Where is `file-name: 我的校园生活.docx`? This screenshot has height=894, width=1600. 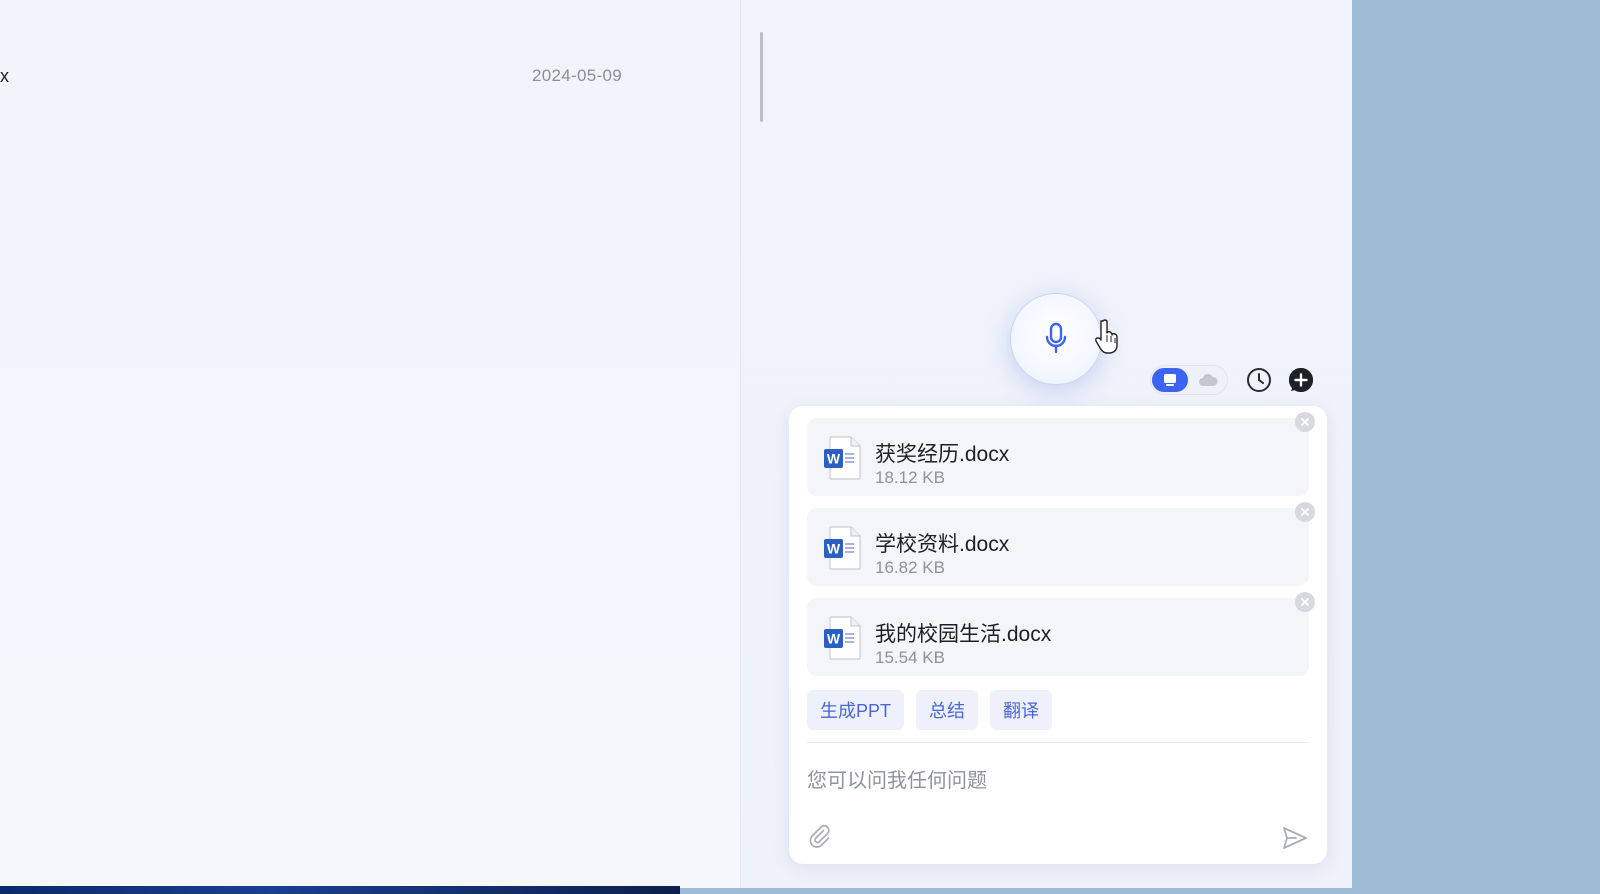 file-name: 我的校园生活.docx is located at coordinates (963, 634).